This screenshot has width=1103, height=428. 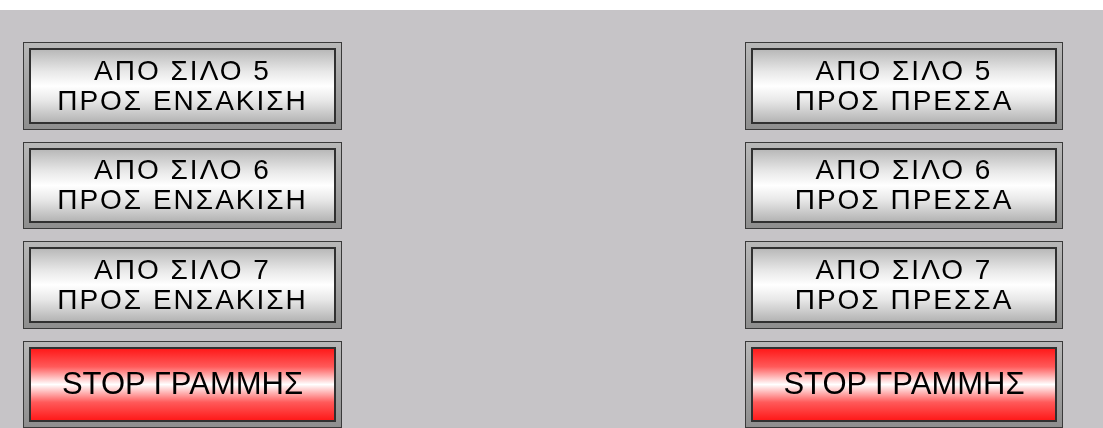 What do you see at coordinates (904, 285) in the screenshot?
I see `route-button: ΑΠΟ ΣΙΛΟ 7 ΠΡΟΣ ΠΡΕΣΣΑ` at bounding box center [904, 285].